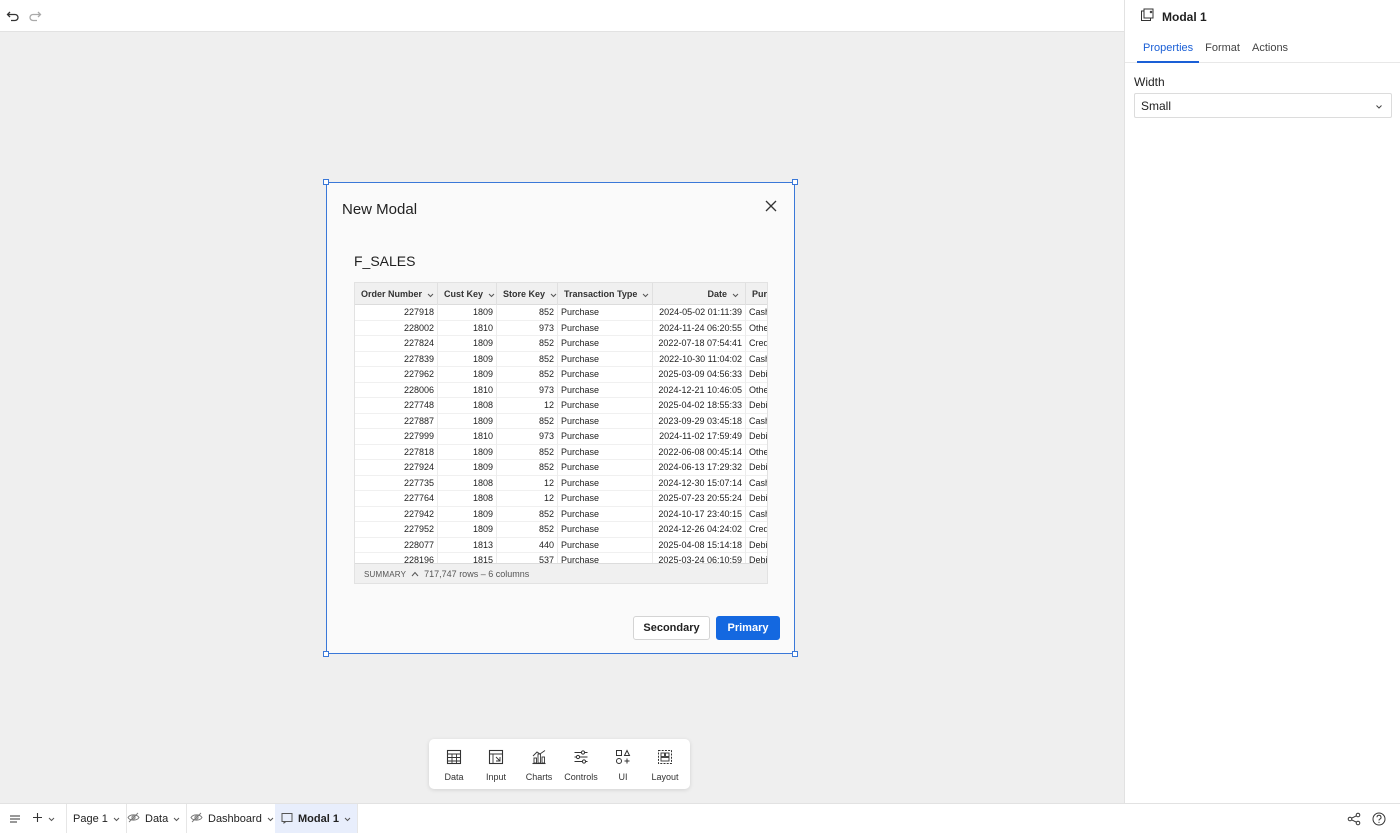 The height and width of the screenshot is (833, 1400). I want to click on undo-icon, so click(13, 16).